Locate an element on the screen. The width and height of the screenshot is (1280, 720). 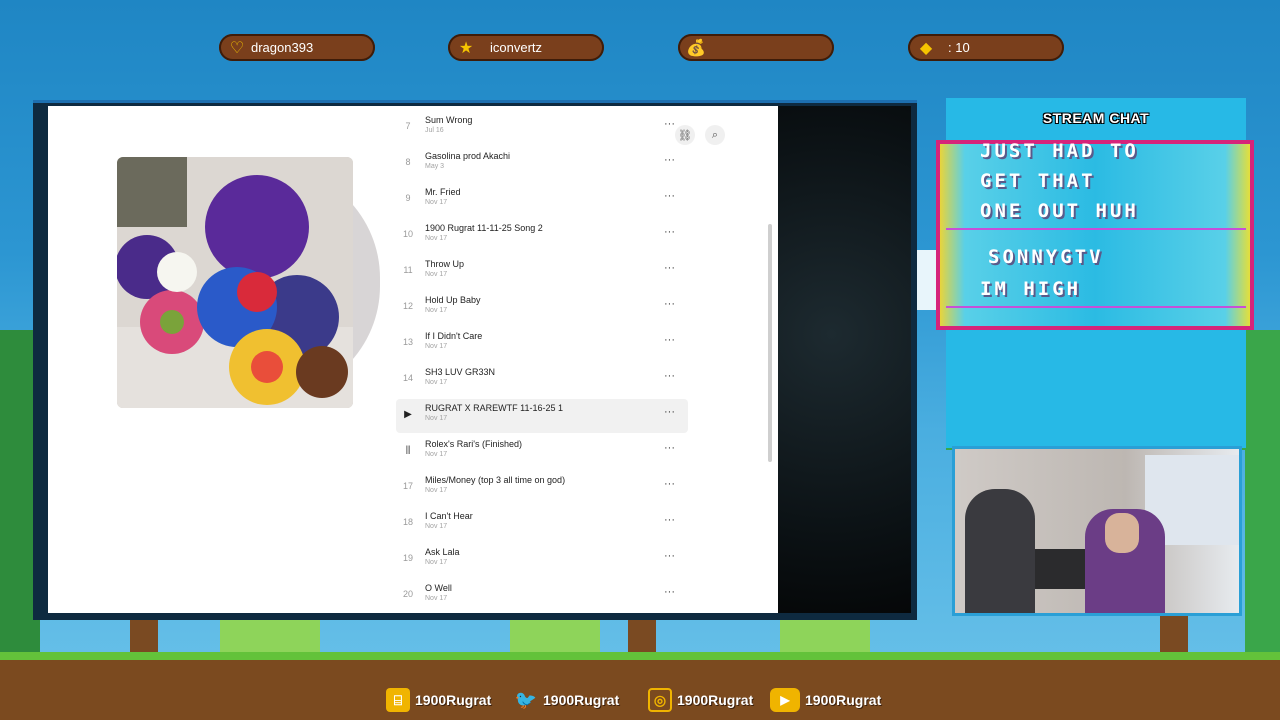
play-icon: ▶ is located at coordinates (408, 414).